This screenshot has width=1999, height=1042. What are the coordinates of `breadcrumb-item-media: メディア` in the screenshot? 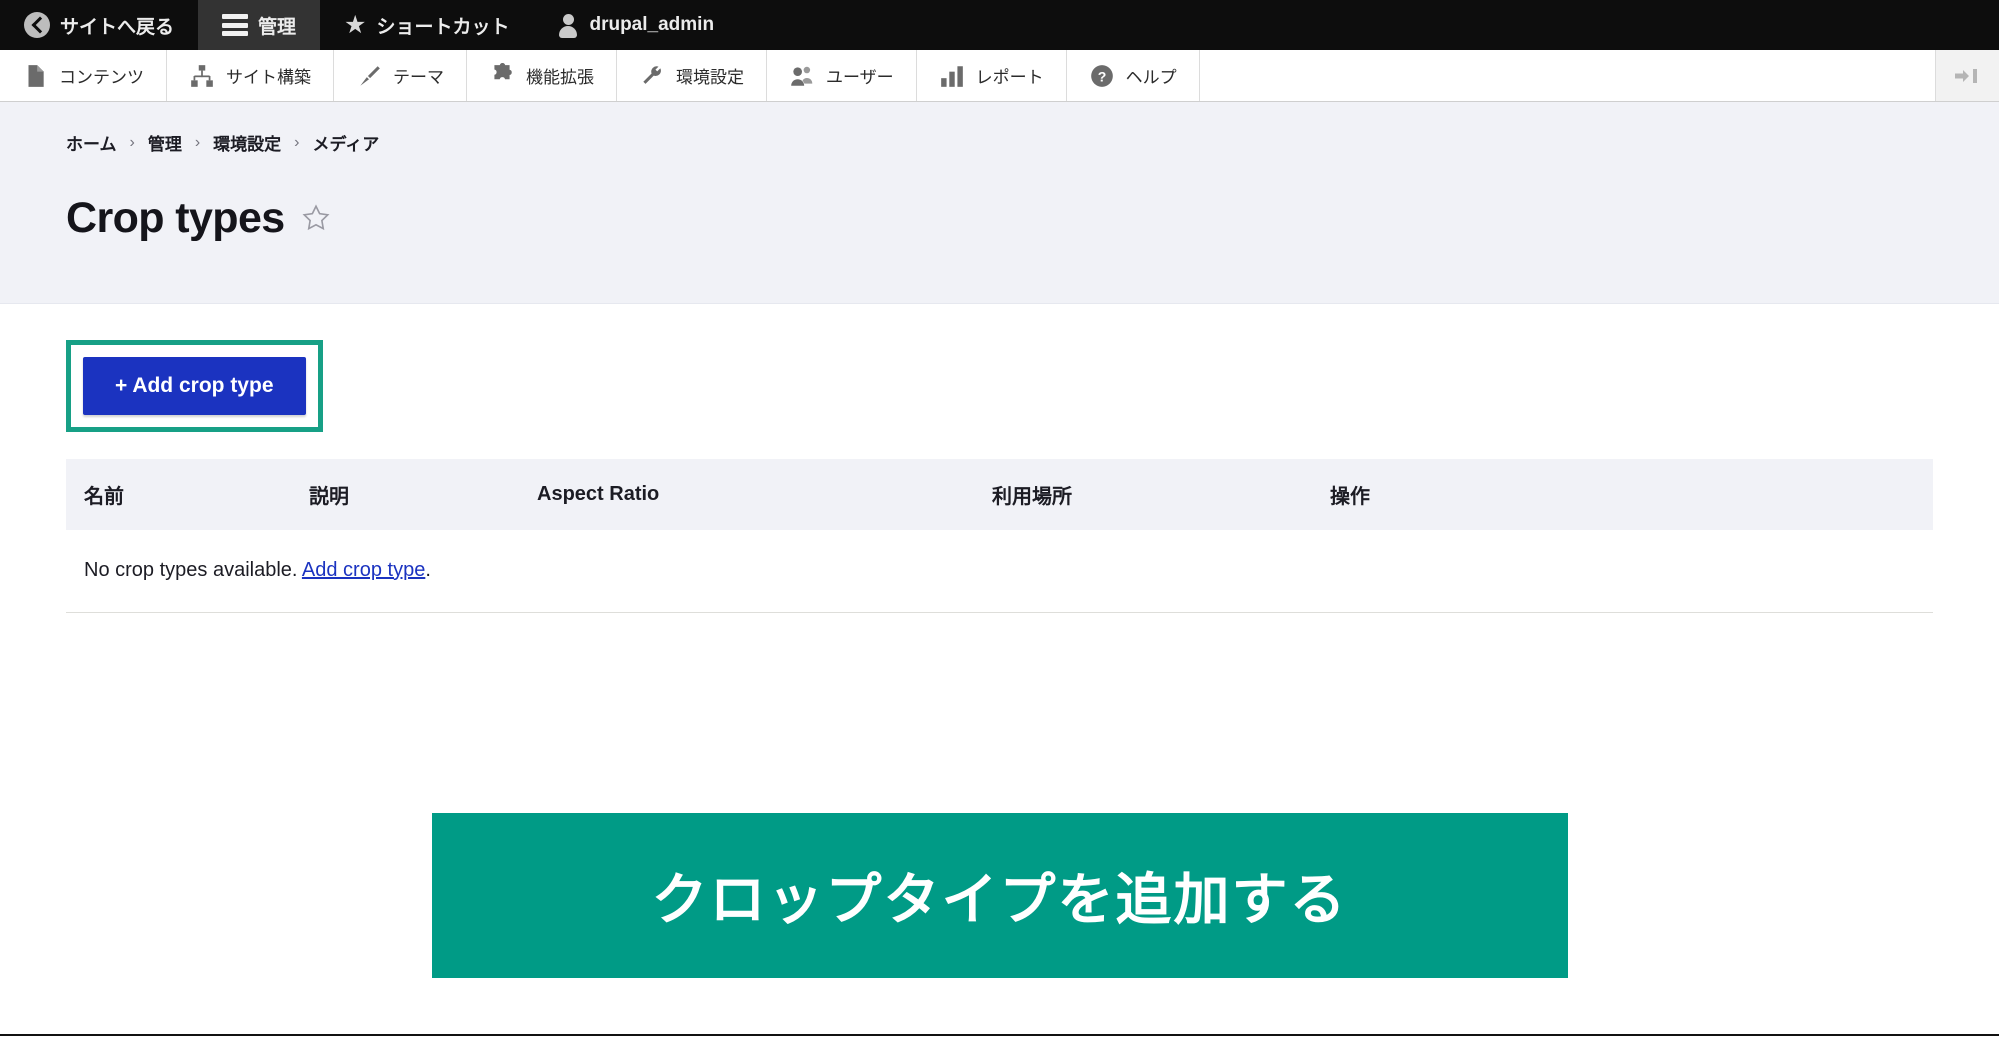 It's located at (345, 142).